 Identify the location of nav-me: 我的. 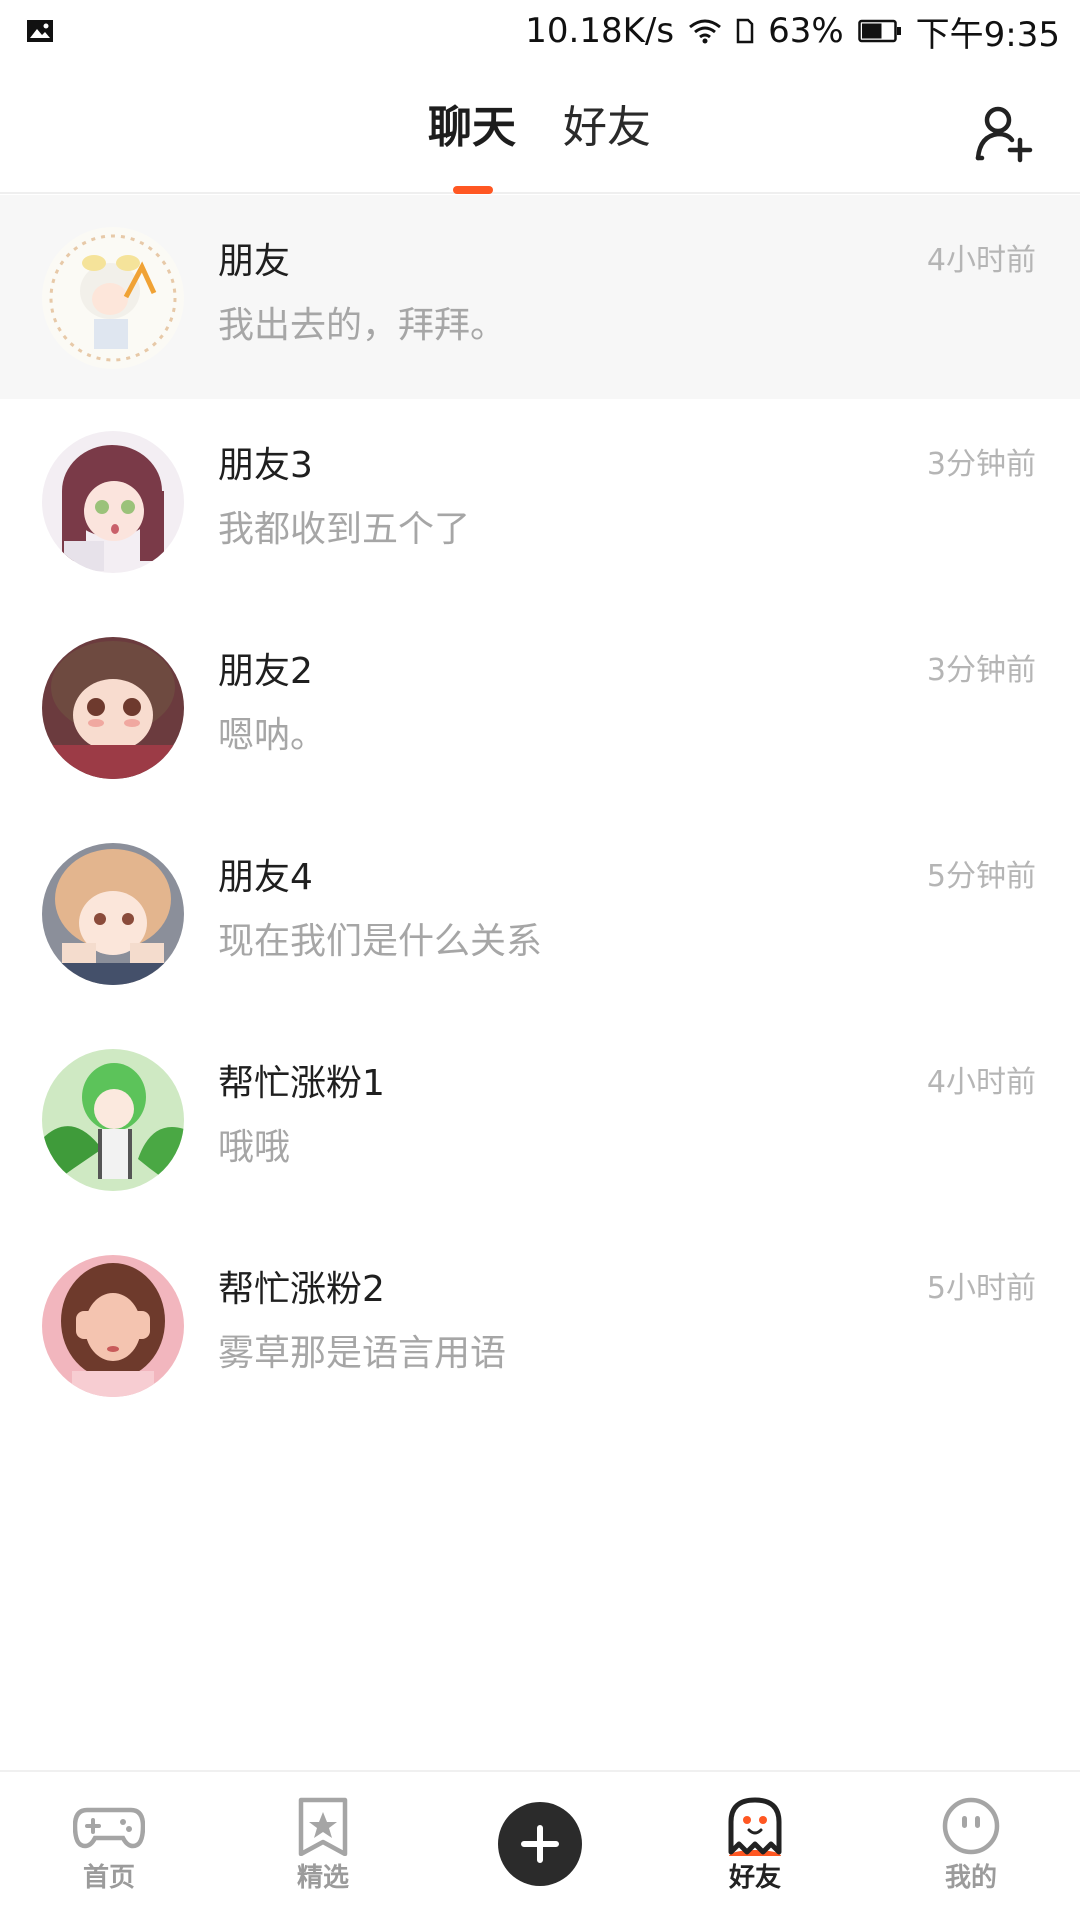
(971, 1846).